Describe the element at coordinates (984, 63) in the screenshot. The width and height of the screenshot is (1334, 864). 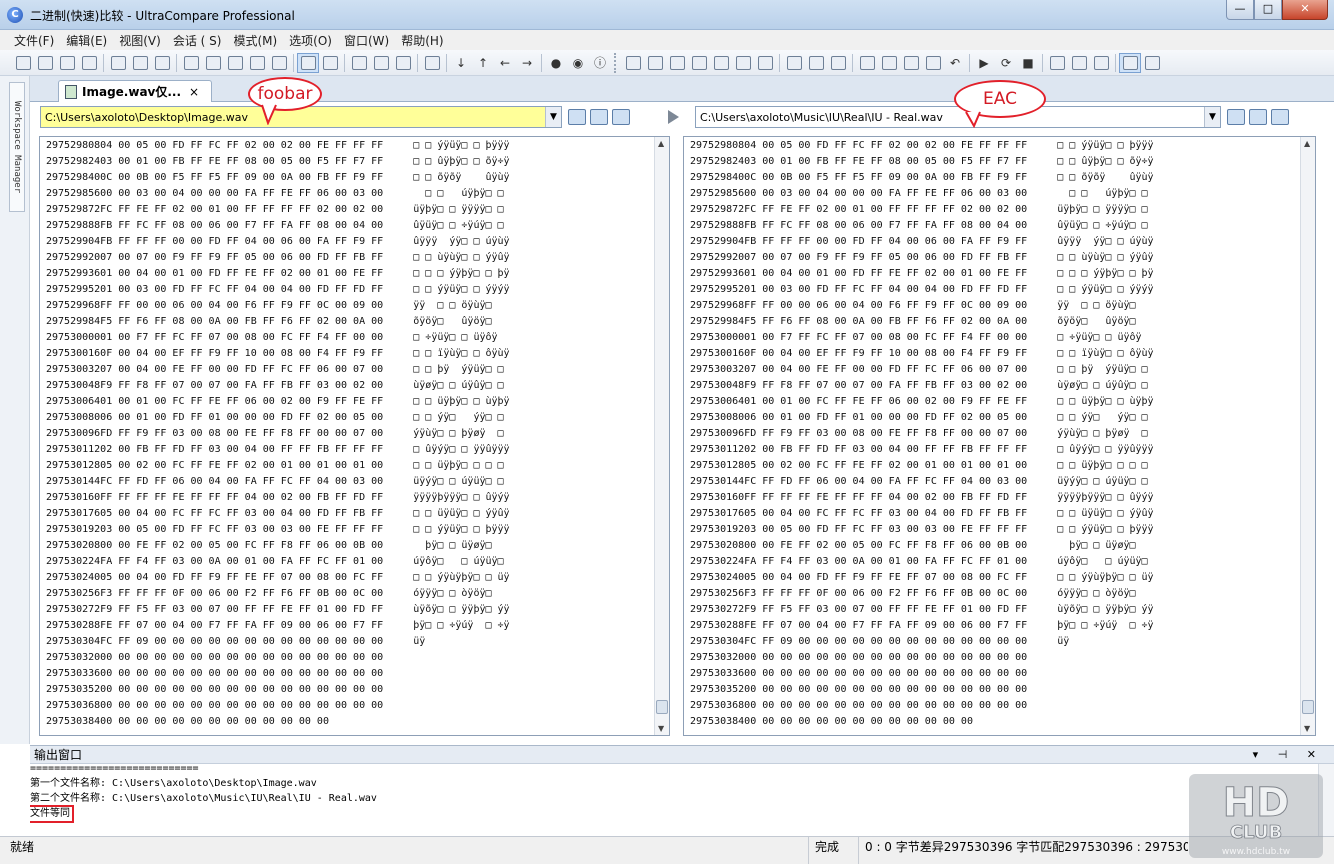
I see `play-icon: ▶` at that location.